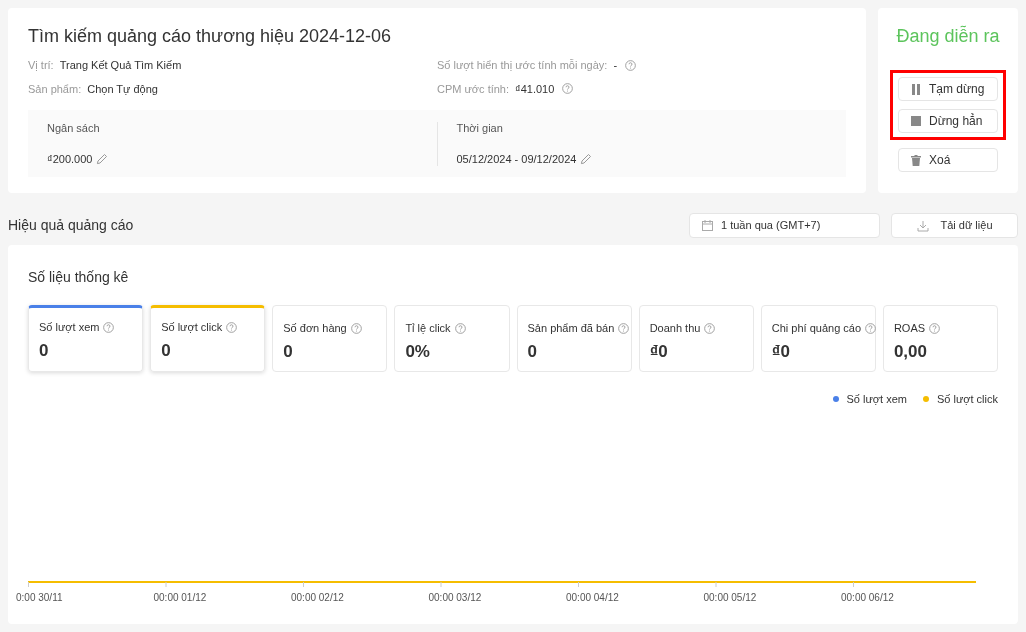 The width and height of the screenshot is (1026, 632). I want to click on metric-card: Số đơn hàng 0, so click(330, 338).